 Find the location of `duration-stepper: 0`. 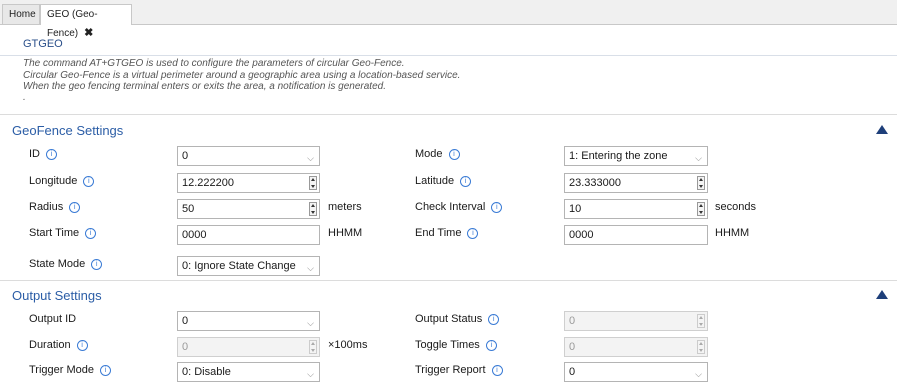

duration-stepper: 0 is located at coordinates (248, 347).